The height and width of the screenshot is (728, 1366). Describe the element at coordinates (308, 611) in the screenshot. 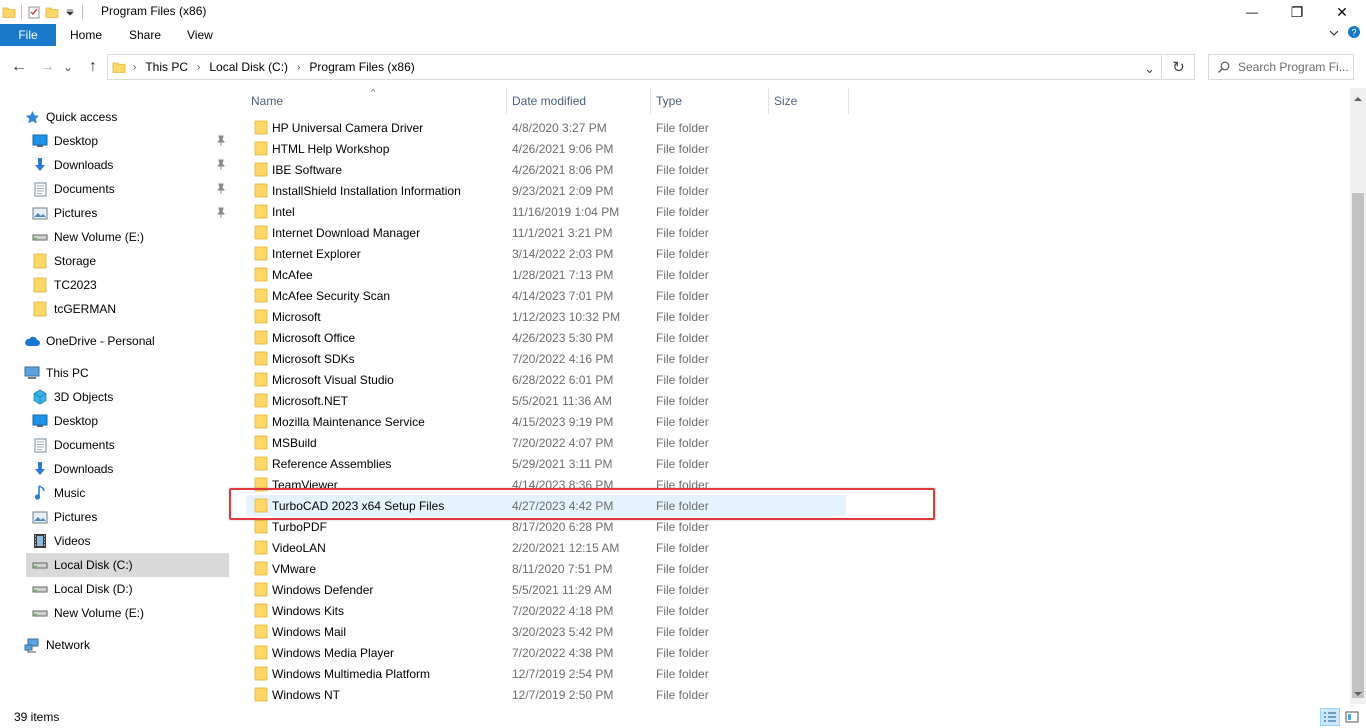

I see `cell-name: Windows Kits` at that location.